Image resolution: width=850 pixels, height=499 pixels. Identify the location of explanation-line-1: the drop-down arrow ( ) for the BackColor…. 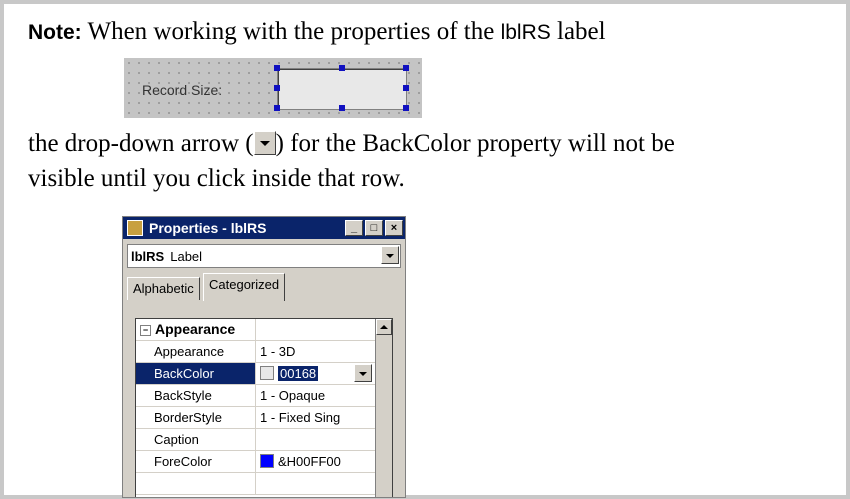
(351, 144).